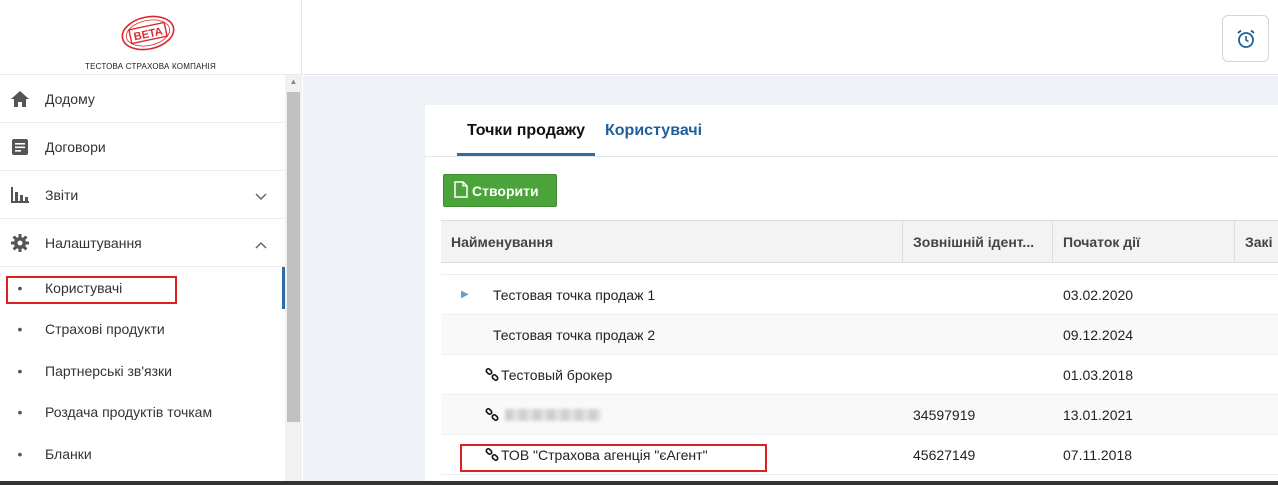 Image resolution: width=1278 pixels, height=485 pixels. I want to click on sidebar-subitem-insurance-products: • Страхові продукти, so click(142, 330).